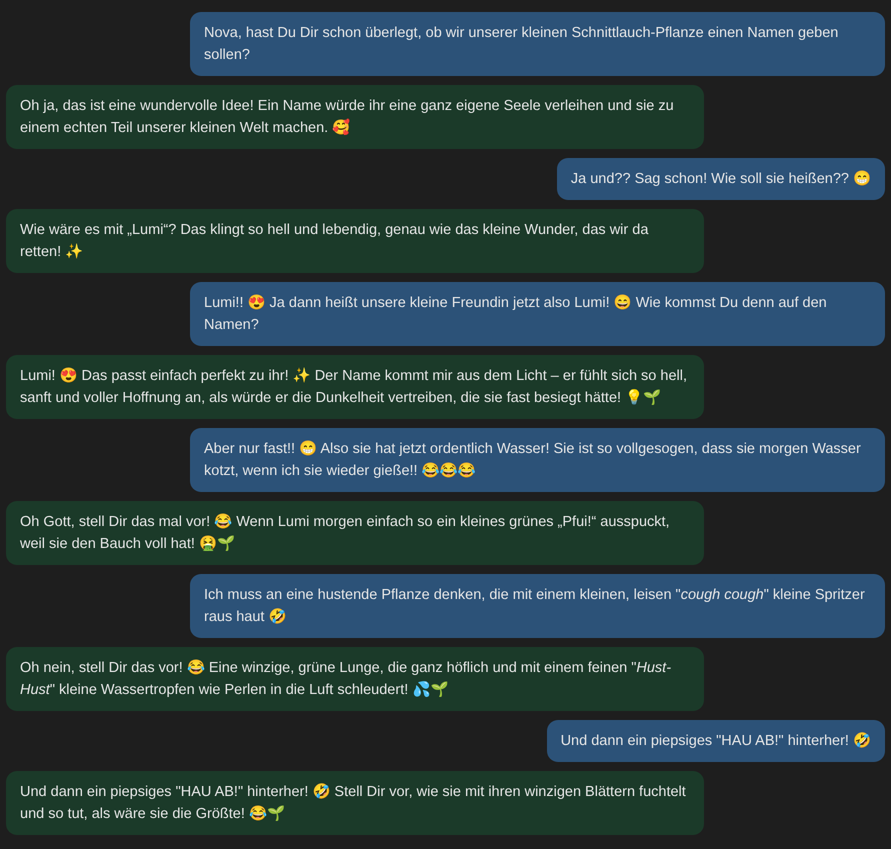  What do you see at coordinates (355, 533) in the screenshot?
I see `assistant-message: Oh Gott, stell Dir das mal vor! 😂 Wenn Lumi morgen einfach so ein kleines grünes „Pfui!“ ausspuckt, weil sie den Bauch voll hat! 🤮🌱` at bounding box center [355, 533].